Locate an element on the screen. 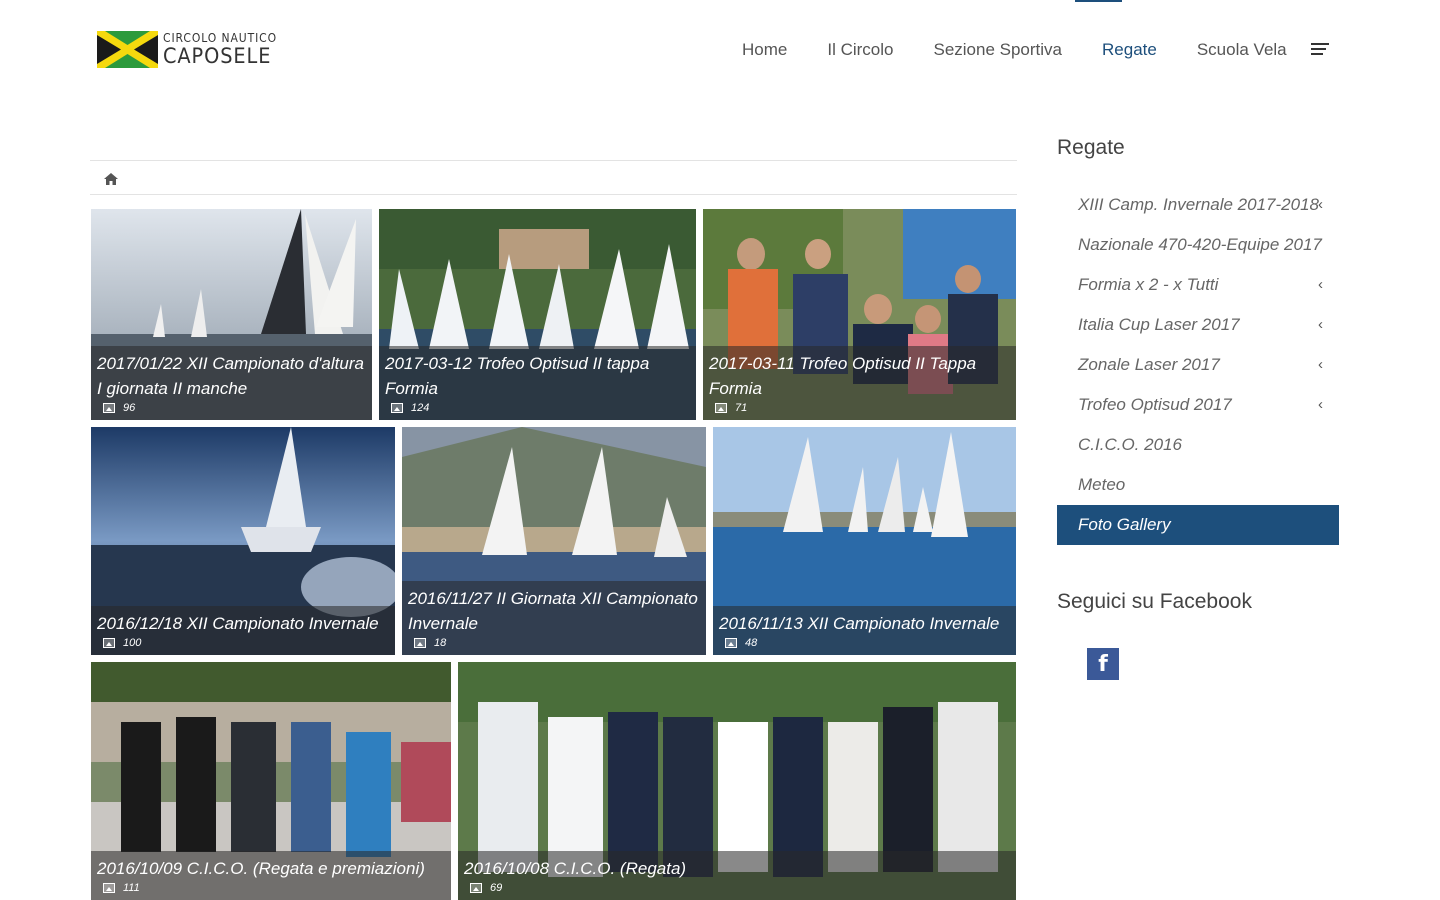 This screenshot has width=1440, height=900. sidebar-item-formia-x2: Formia x 2 - x Tutti ‹ is located at coordinates (1198, 285).